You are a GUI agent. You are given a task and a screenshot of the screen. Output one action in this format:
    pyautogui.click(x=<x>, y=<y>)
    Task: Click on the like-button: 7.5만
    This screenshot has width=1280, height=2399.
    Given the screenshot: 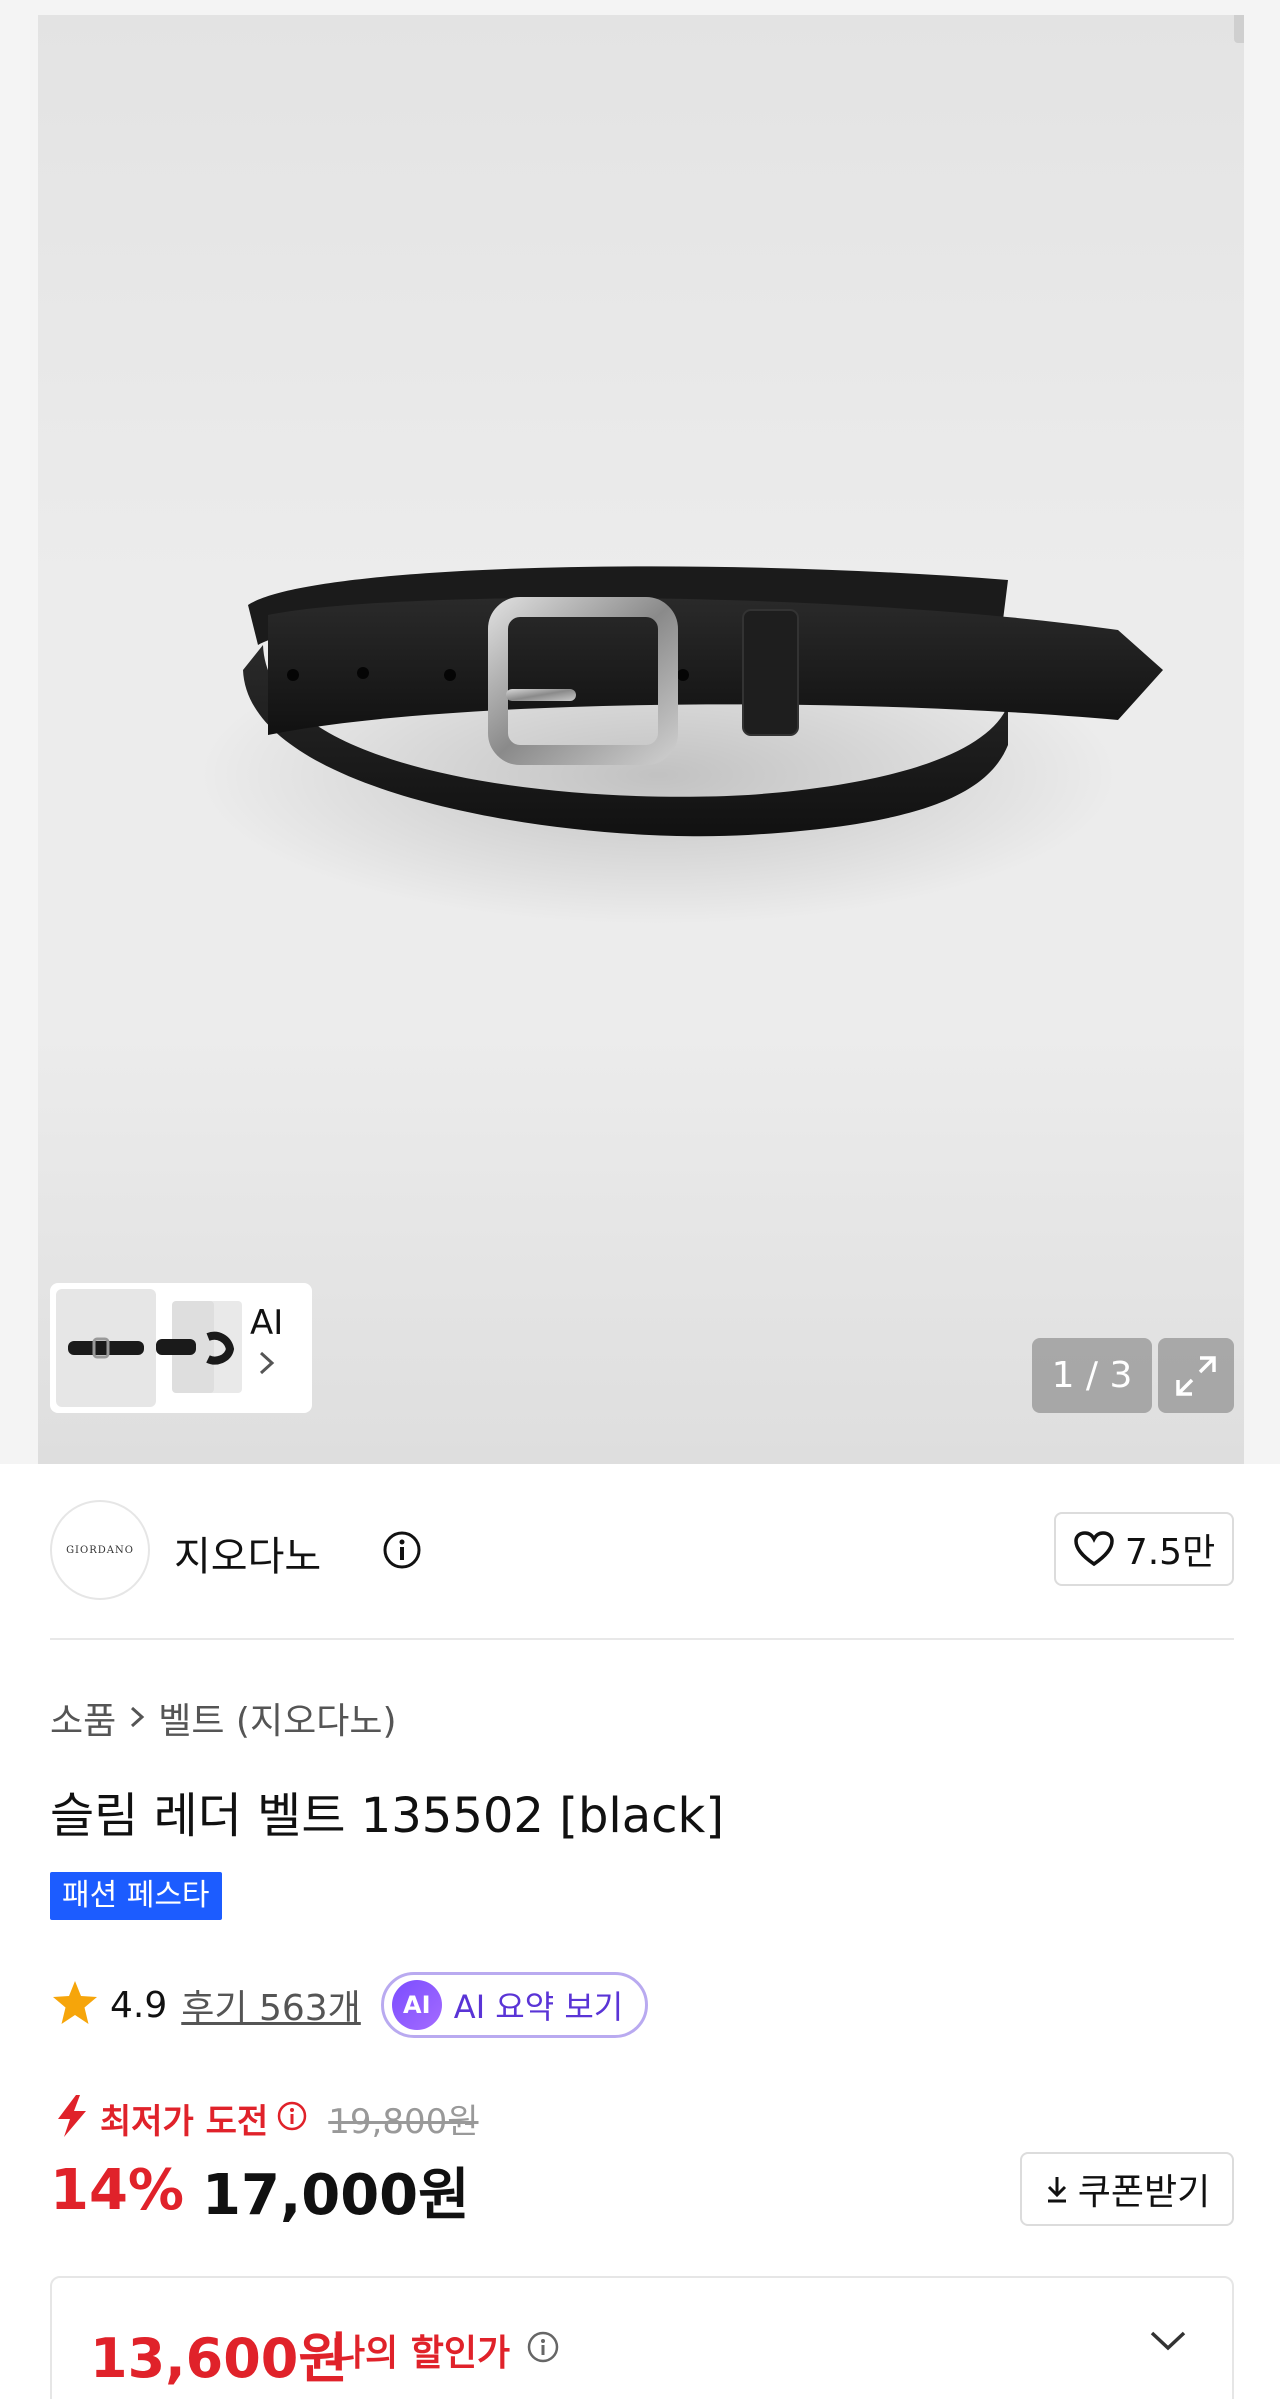 What is the action you would take?
    pyautogui.click(x=1144, y=1549)
    